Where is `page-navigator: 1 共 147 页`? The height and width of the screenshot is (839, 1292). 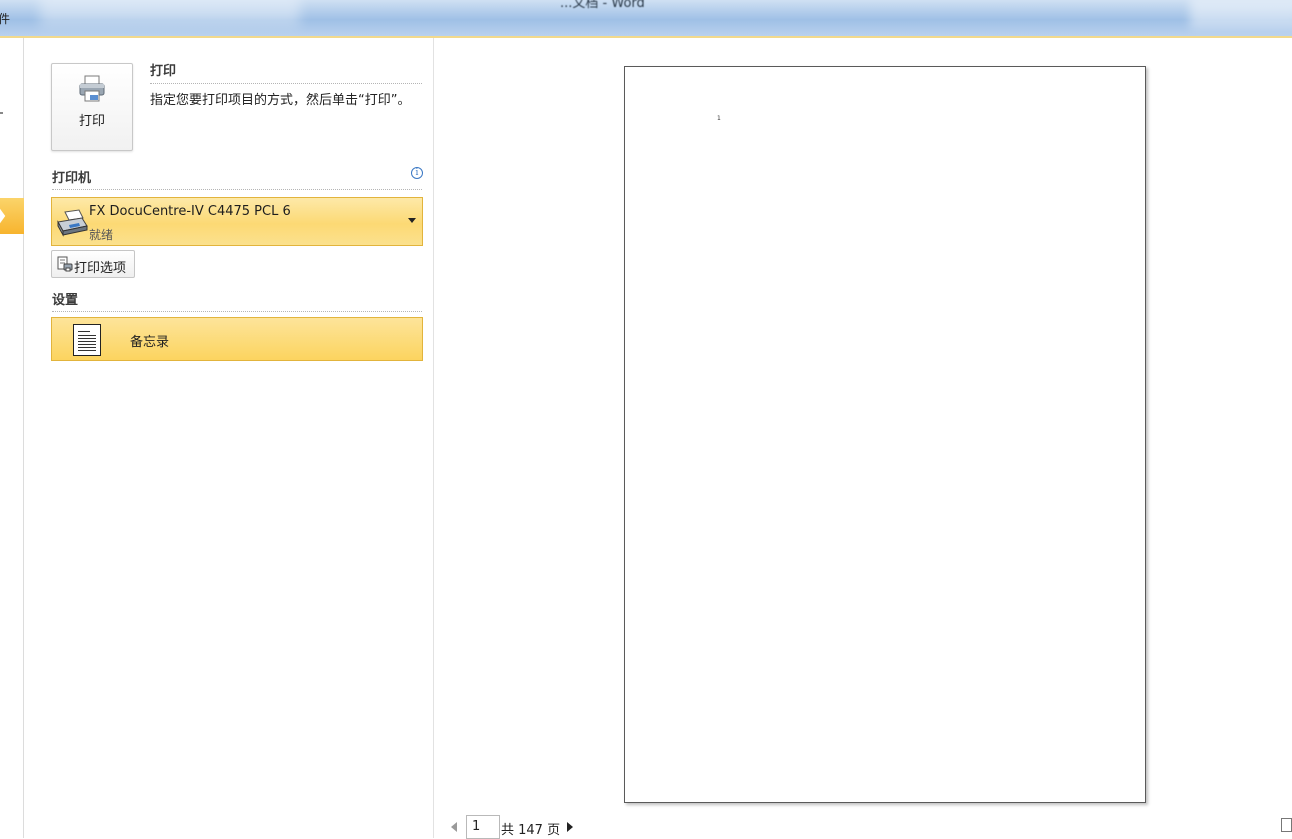
page-navigator: 1 共 147 页 is located at coordinates (635, 825).